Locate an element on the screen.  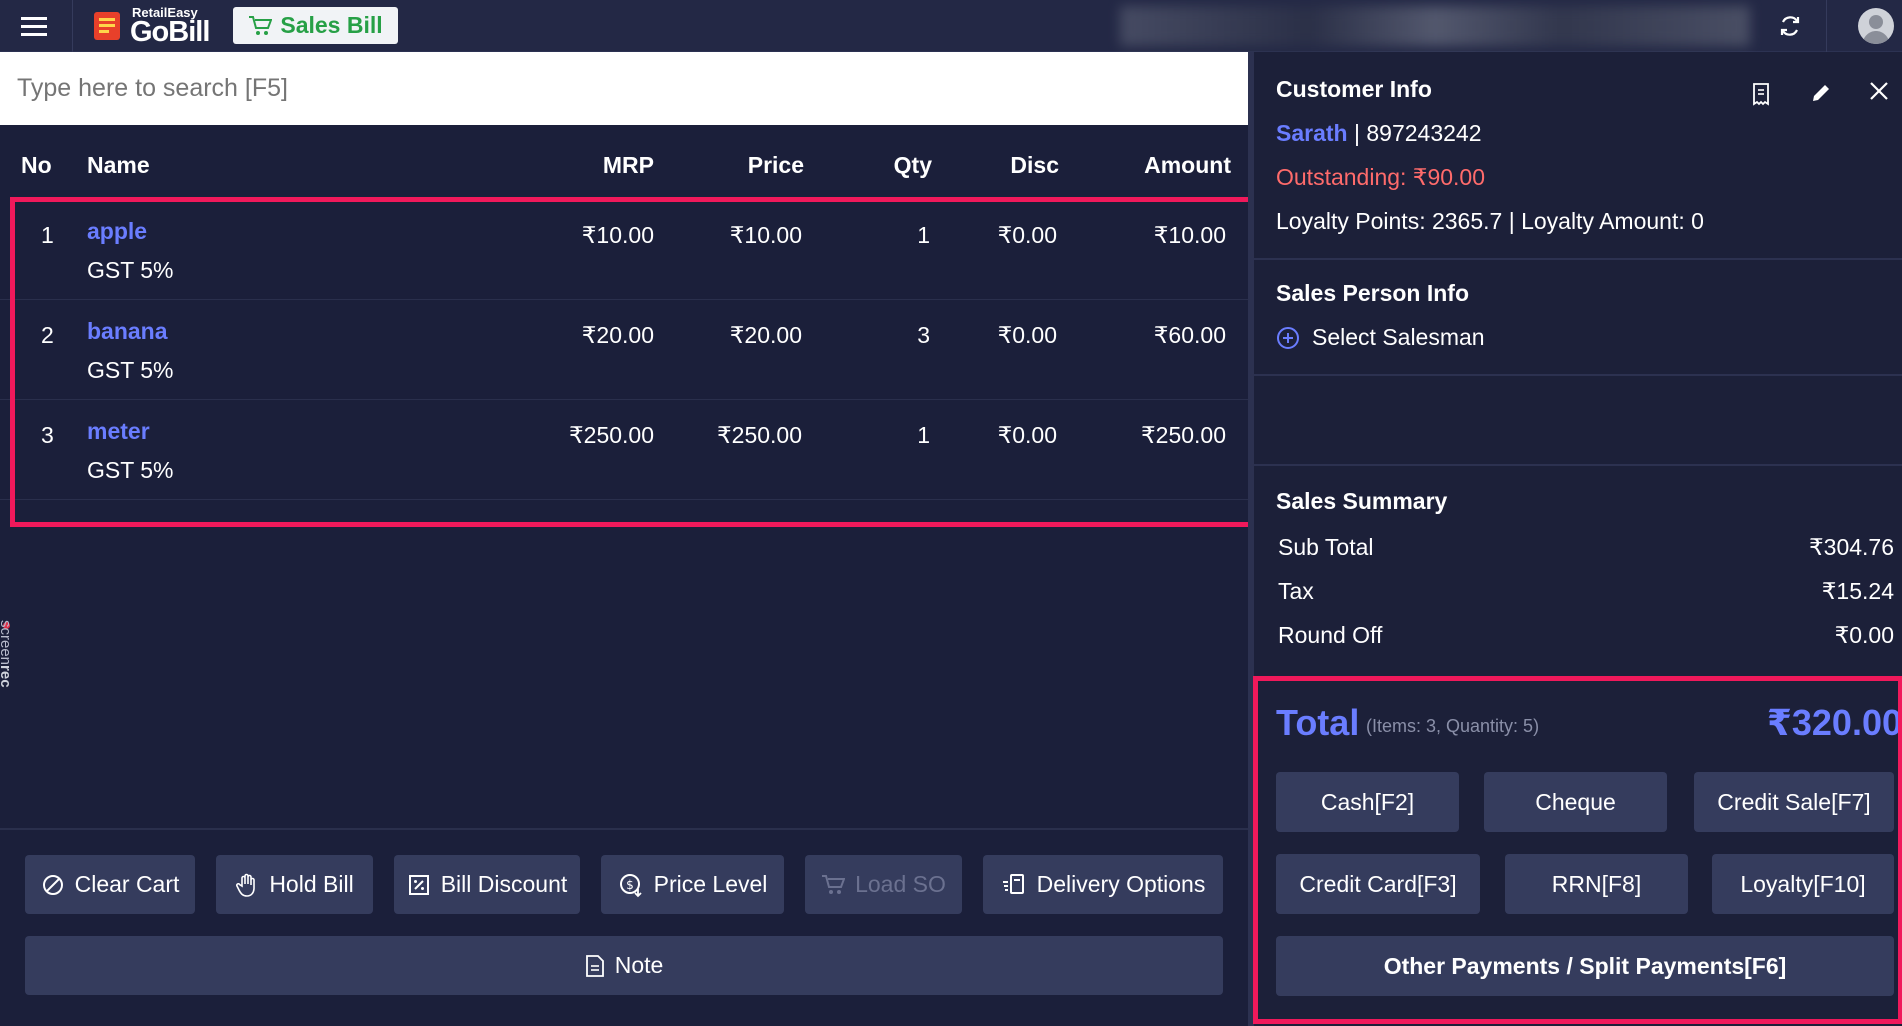
item-mrp: ₹20.00 is located at coordinates (617, 335).